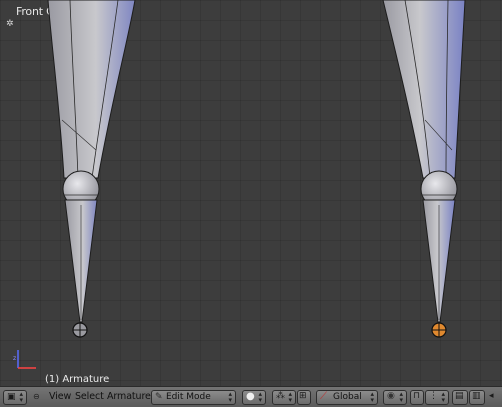 This screenshot has width=502, height=407. Describe the element at coordinates (159, 397) in the screenshot. I see `edit-mode-icon: ✎` at that location.